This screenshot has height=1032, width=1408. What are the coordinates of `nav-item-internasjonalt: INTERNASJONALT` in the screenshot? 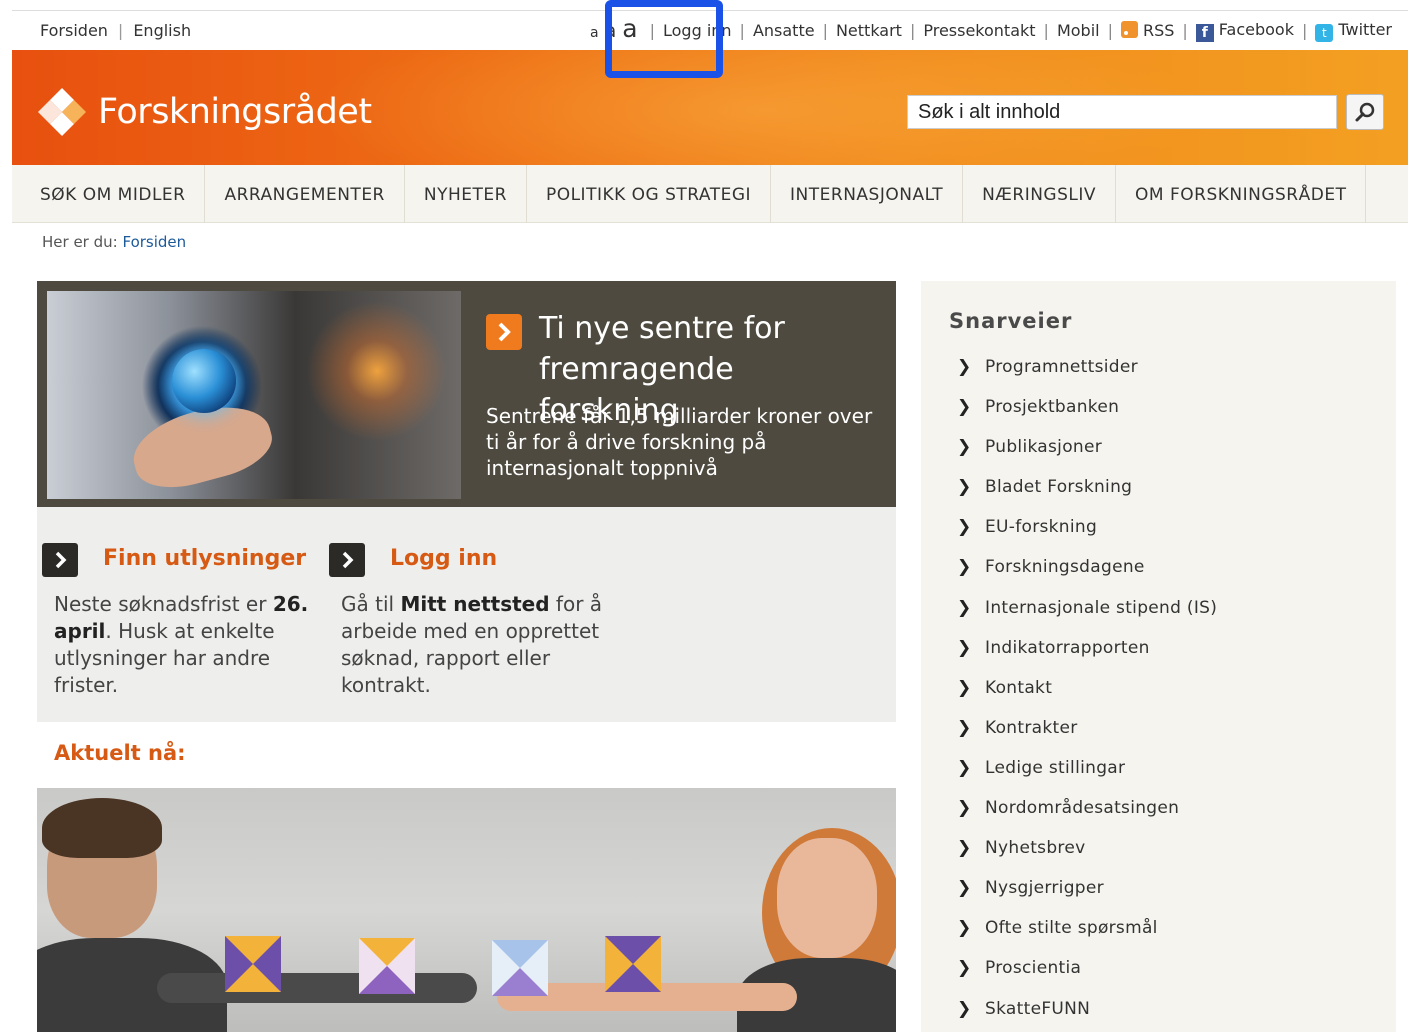 It's located at (867, 194).